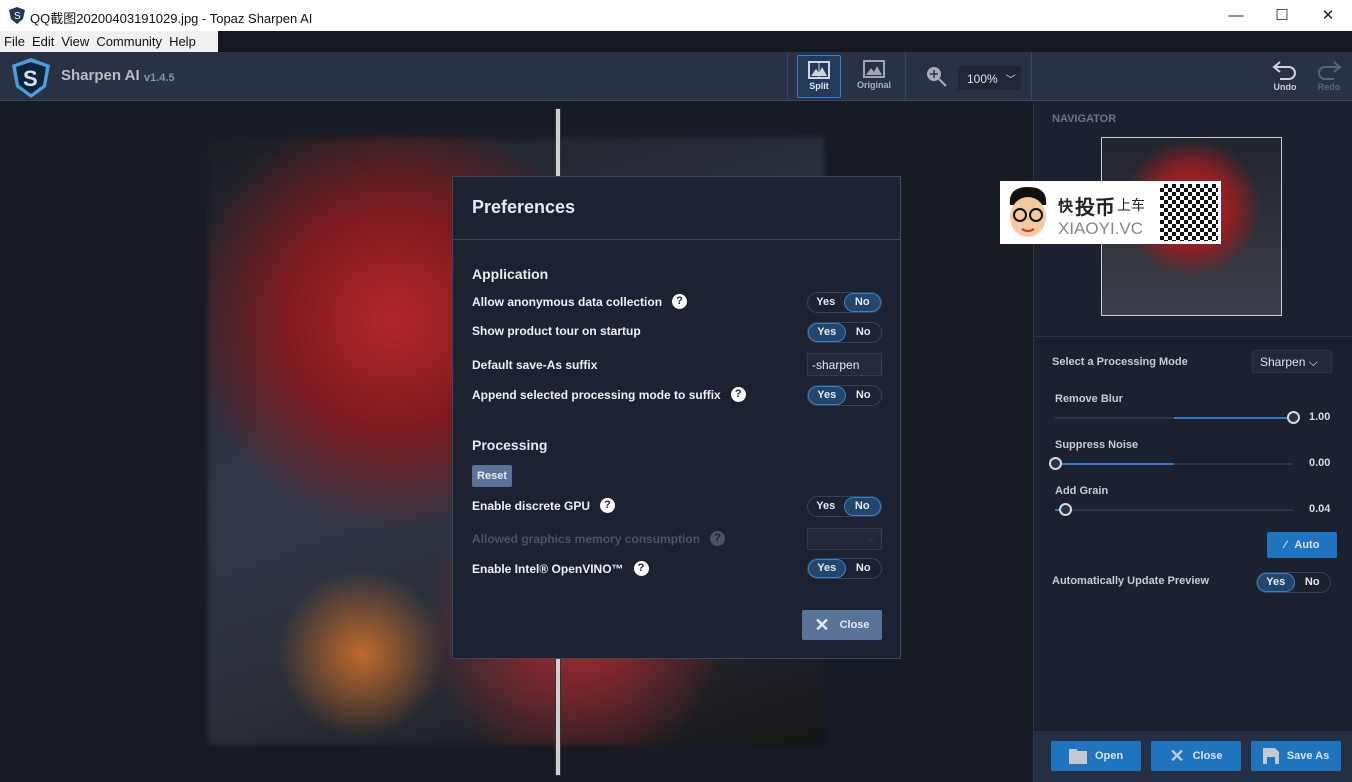  What do you see at coordinates (42, 41) in the screenshot?
I see `menu-edit: Edit` at bounding box center [42, 41].